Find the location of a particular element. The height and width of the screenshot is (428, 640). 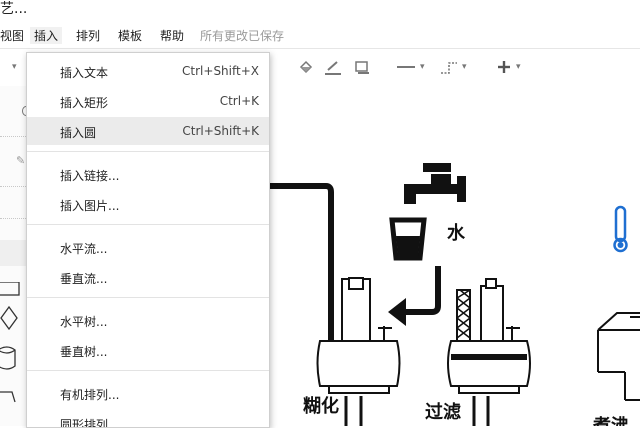

menu-view: 视图 is located at coordinates (12, 35).